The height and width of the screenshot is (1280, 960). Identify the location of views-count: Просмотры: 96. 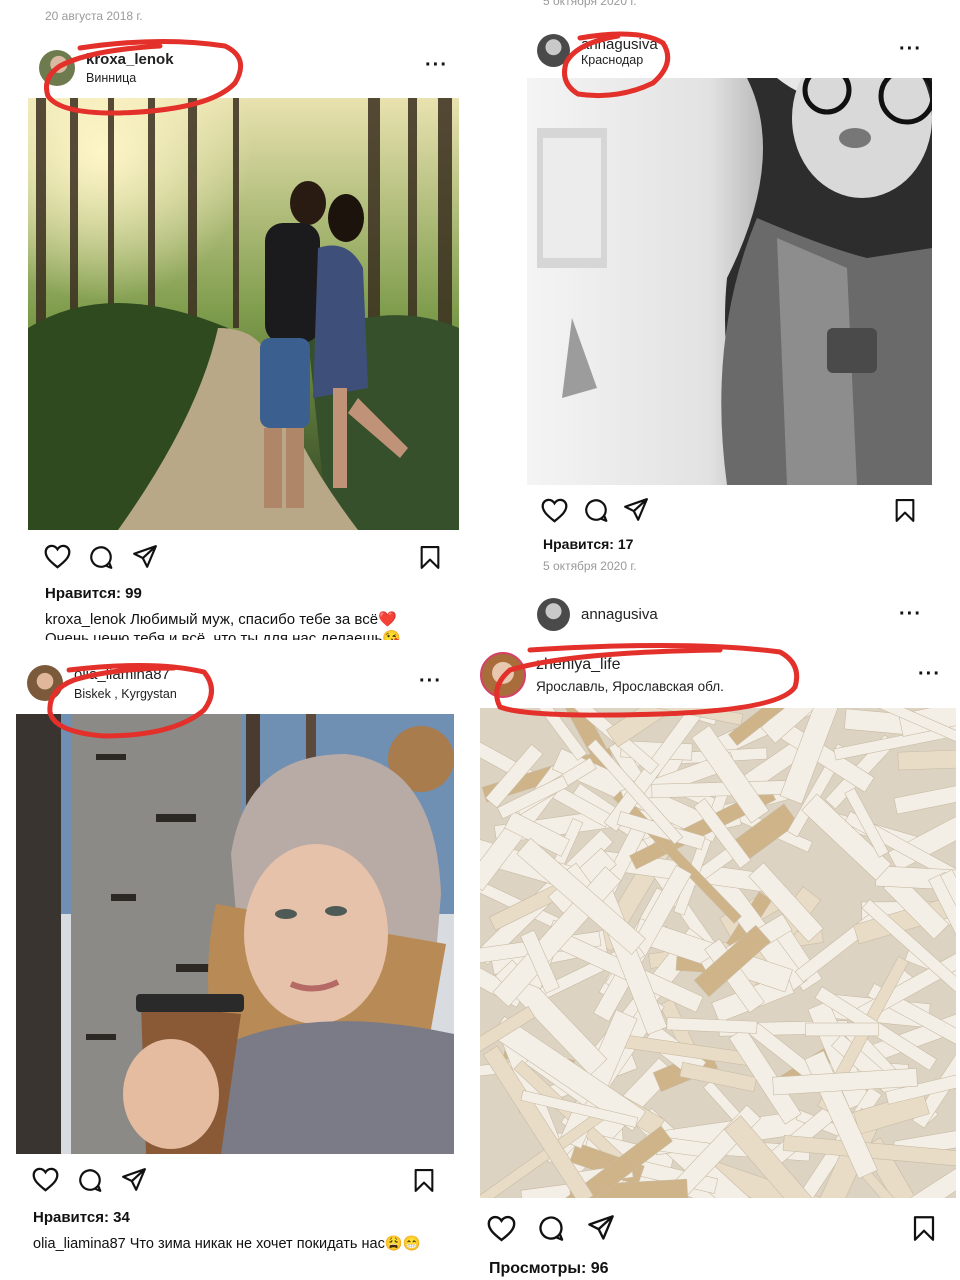
(549, 1268).